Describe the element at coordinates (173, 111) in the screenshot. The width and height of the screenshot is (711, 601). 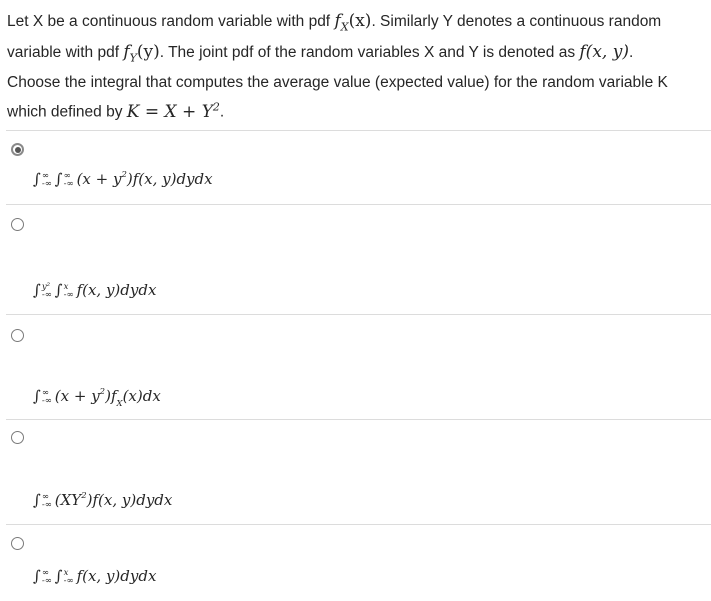
I see `k-definition-math: K = X + Y2` at that location.